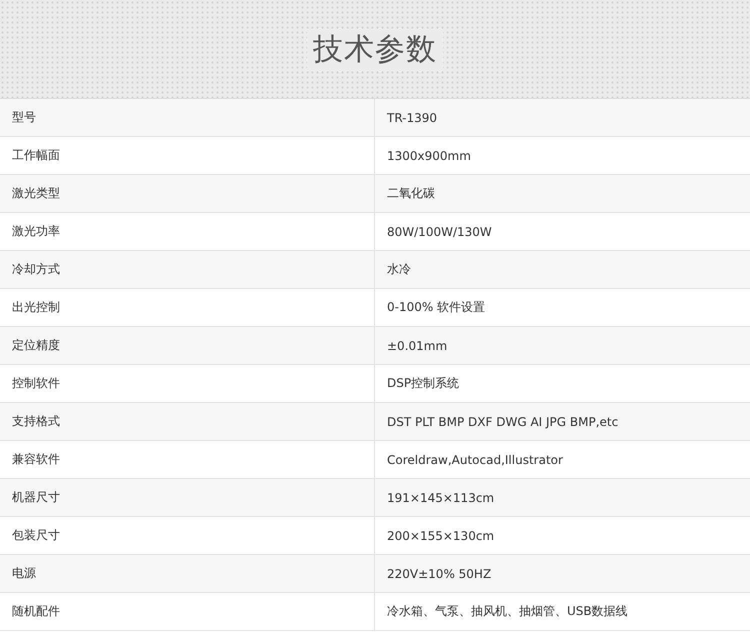 The width and height of the screenshot is (750, 633). I want to click on table-cell: 支持格式, so click(187, 421).